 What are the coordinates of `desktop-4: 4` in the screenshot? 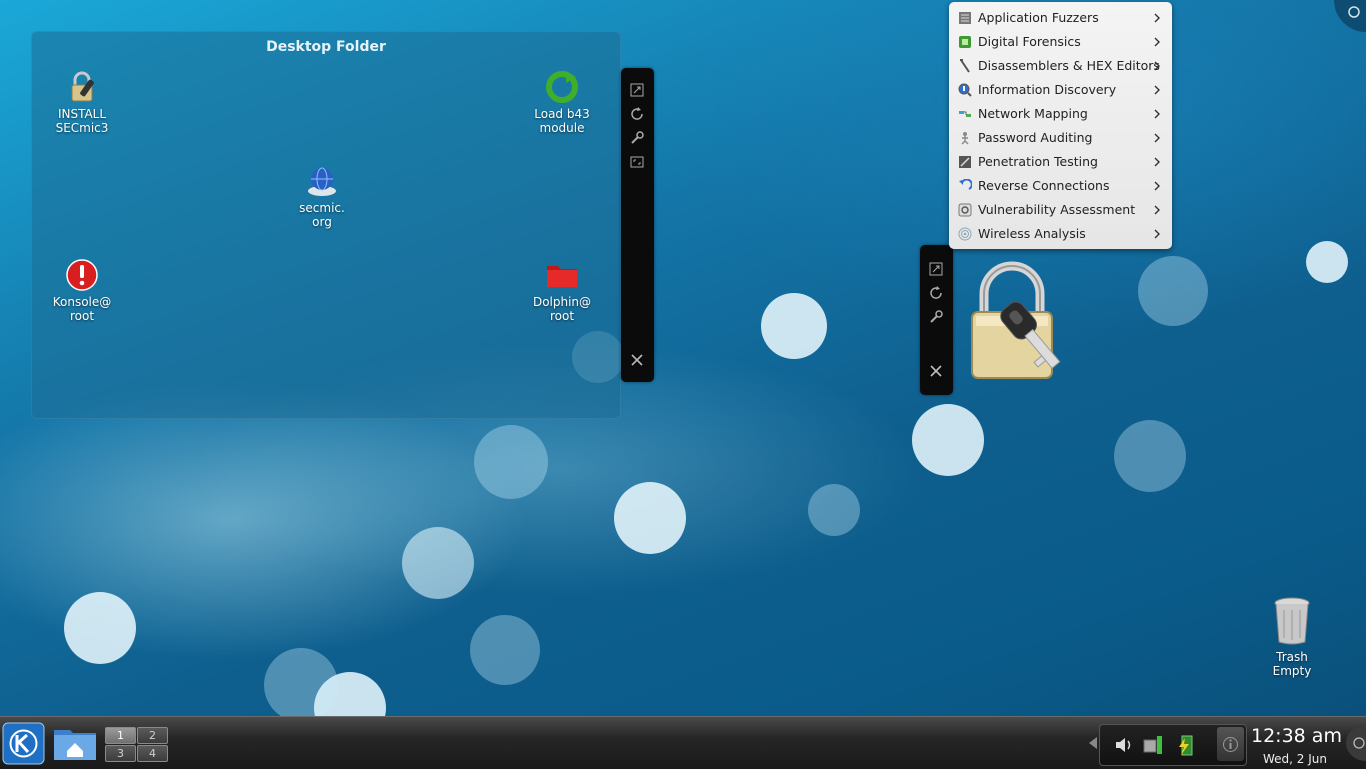 It's located at (152, 753).